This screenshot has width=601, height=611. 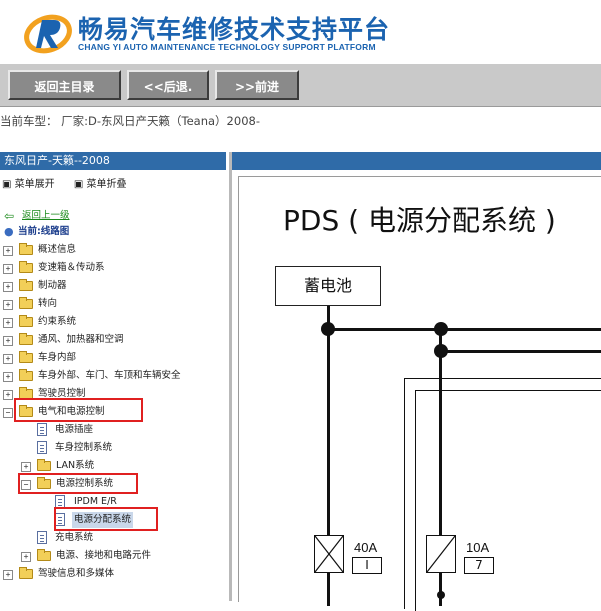 What do you see at coordinates (57, 249) in the screenshot?
I see `tree-label: 概述信息` at bounding box center [57, 249].